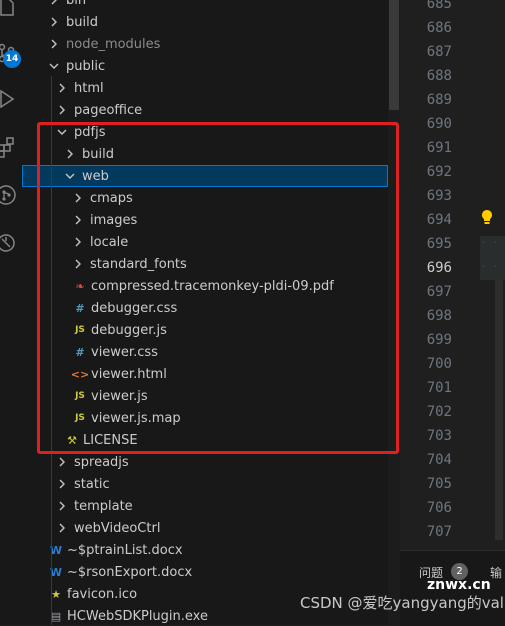 This screenshot has height=626, width=505. What do you see at coordinates (11, 11) in the screenshot?
I see `explorer-icon` at bounding box center [11, 11].